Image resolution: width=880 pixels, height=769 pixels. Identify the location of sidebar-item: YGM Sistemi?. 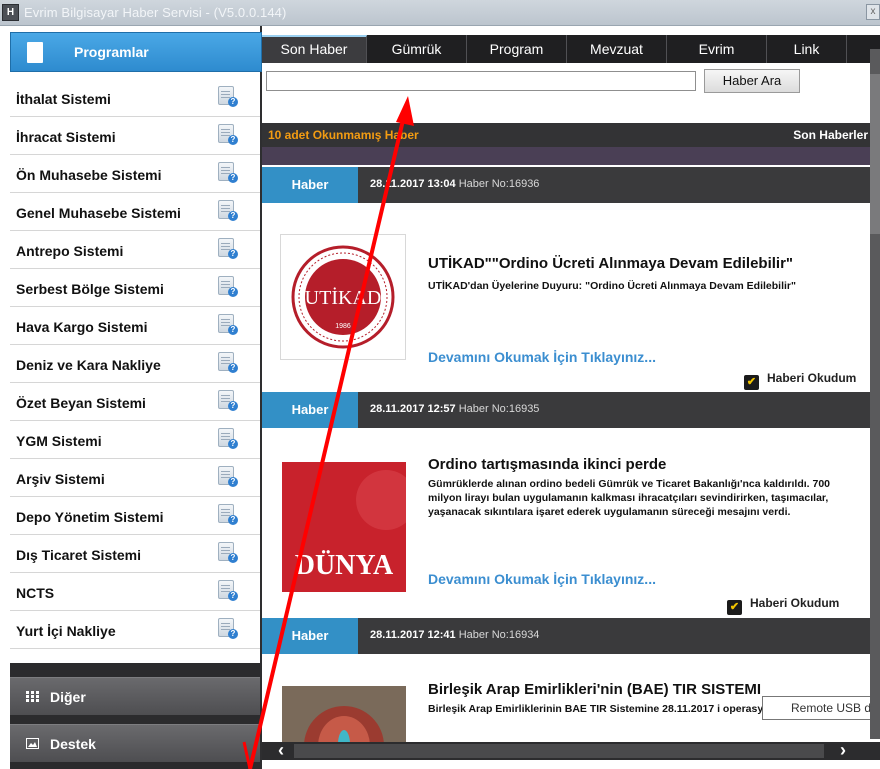
(135, 440).